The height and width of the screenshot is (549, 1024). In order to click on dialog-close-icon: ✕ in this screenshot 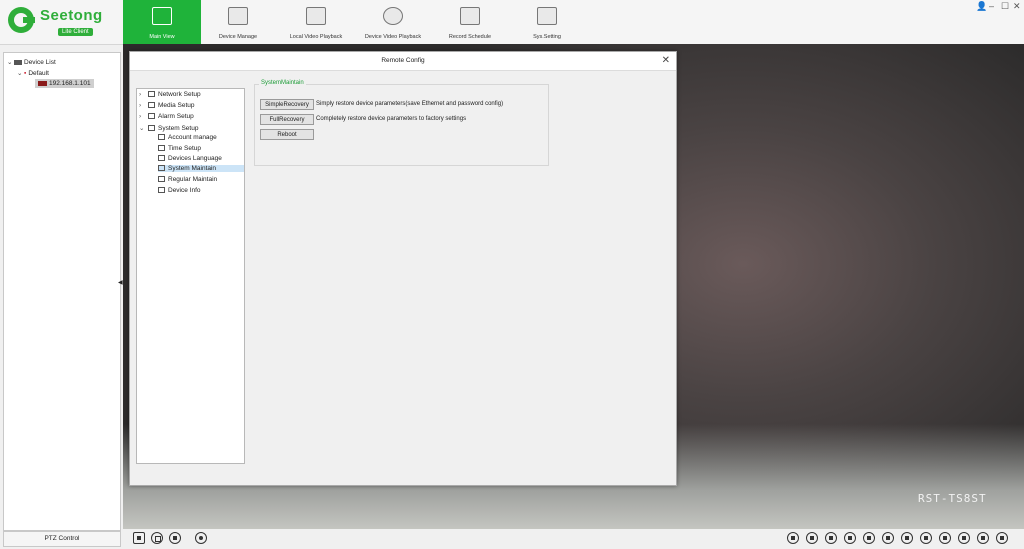, I will do `click(666, 60)`.